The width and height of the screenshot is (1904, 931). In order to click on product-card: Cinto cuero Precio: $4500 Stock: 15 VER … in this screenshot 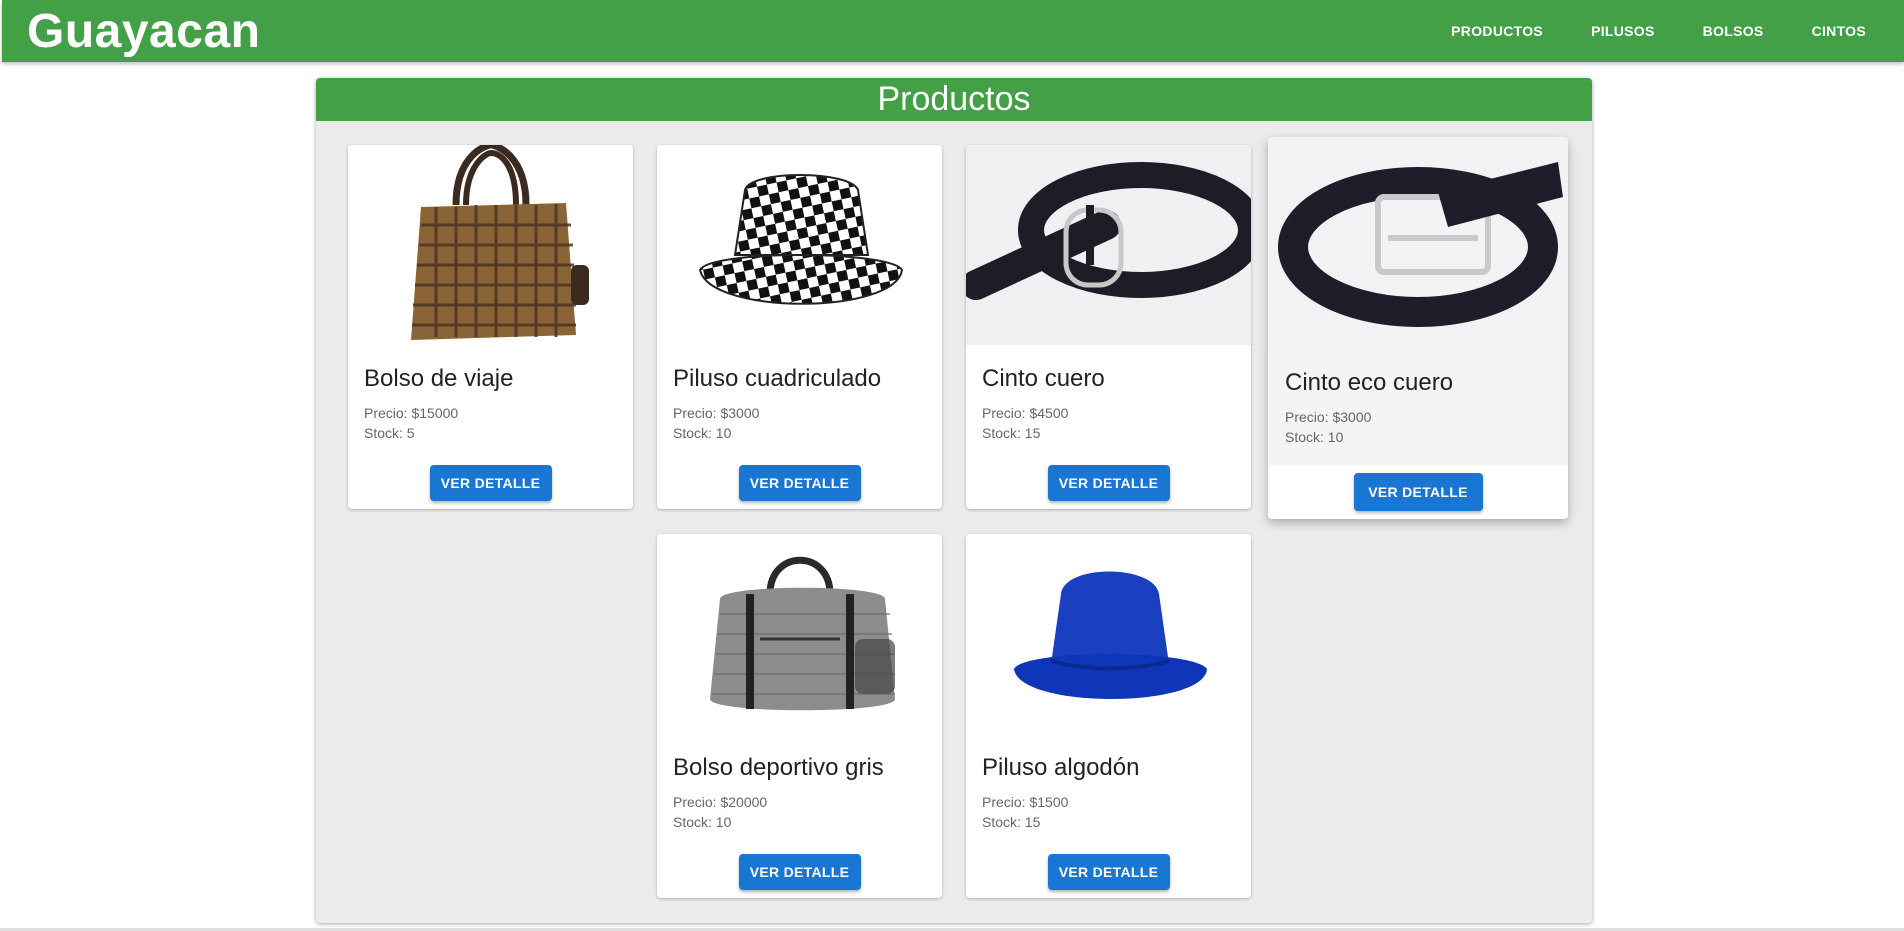, I will do `click(1108, 327)`.